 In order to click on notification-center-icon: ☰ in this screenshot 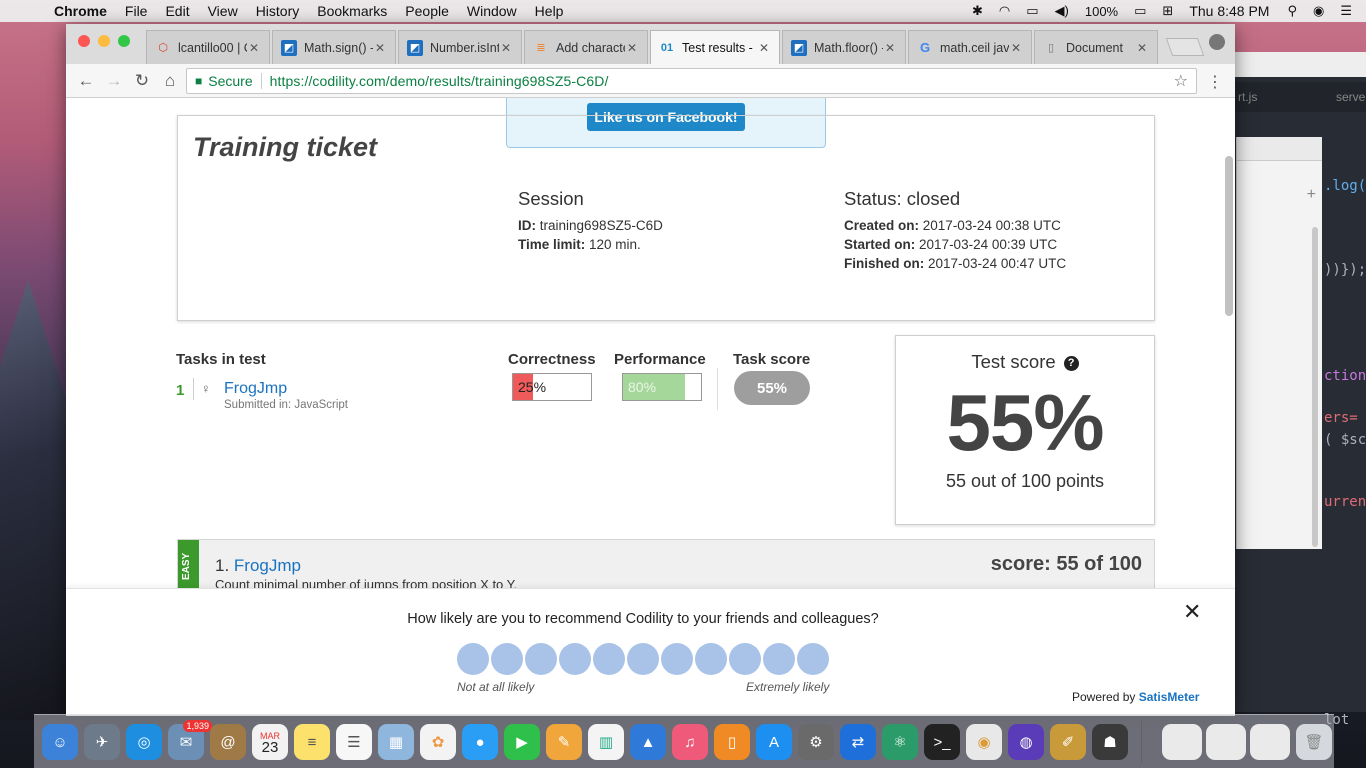, I will do `click(1346, 11)`.